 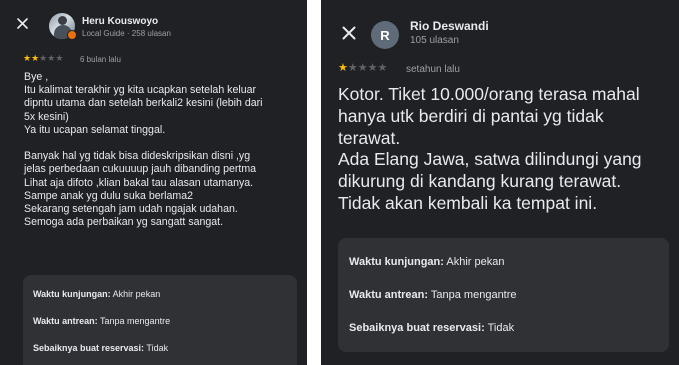 What do you see at coordinates (489, 94) in the screenshot?
I see `review-line: Kotor. Tiket 10.000/orang terasa mahal` at bounding box center [489, 94].